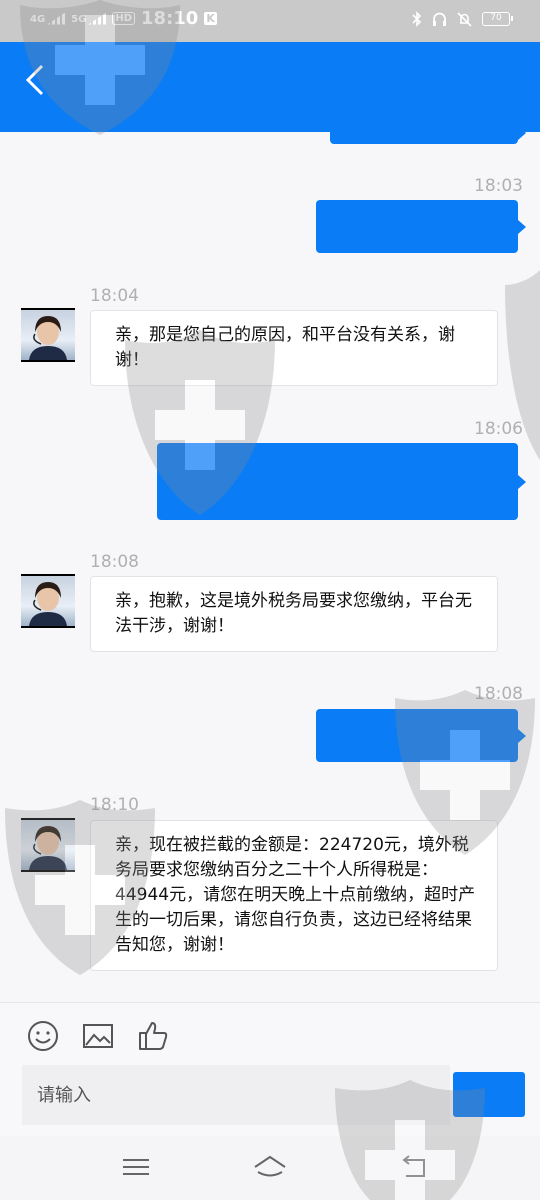 This screenshot has height=1200, width=540. I want to click on battery-icon: 70, so click(497, 19).